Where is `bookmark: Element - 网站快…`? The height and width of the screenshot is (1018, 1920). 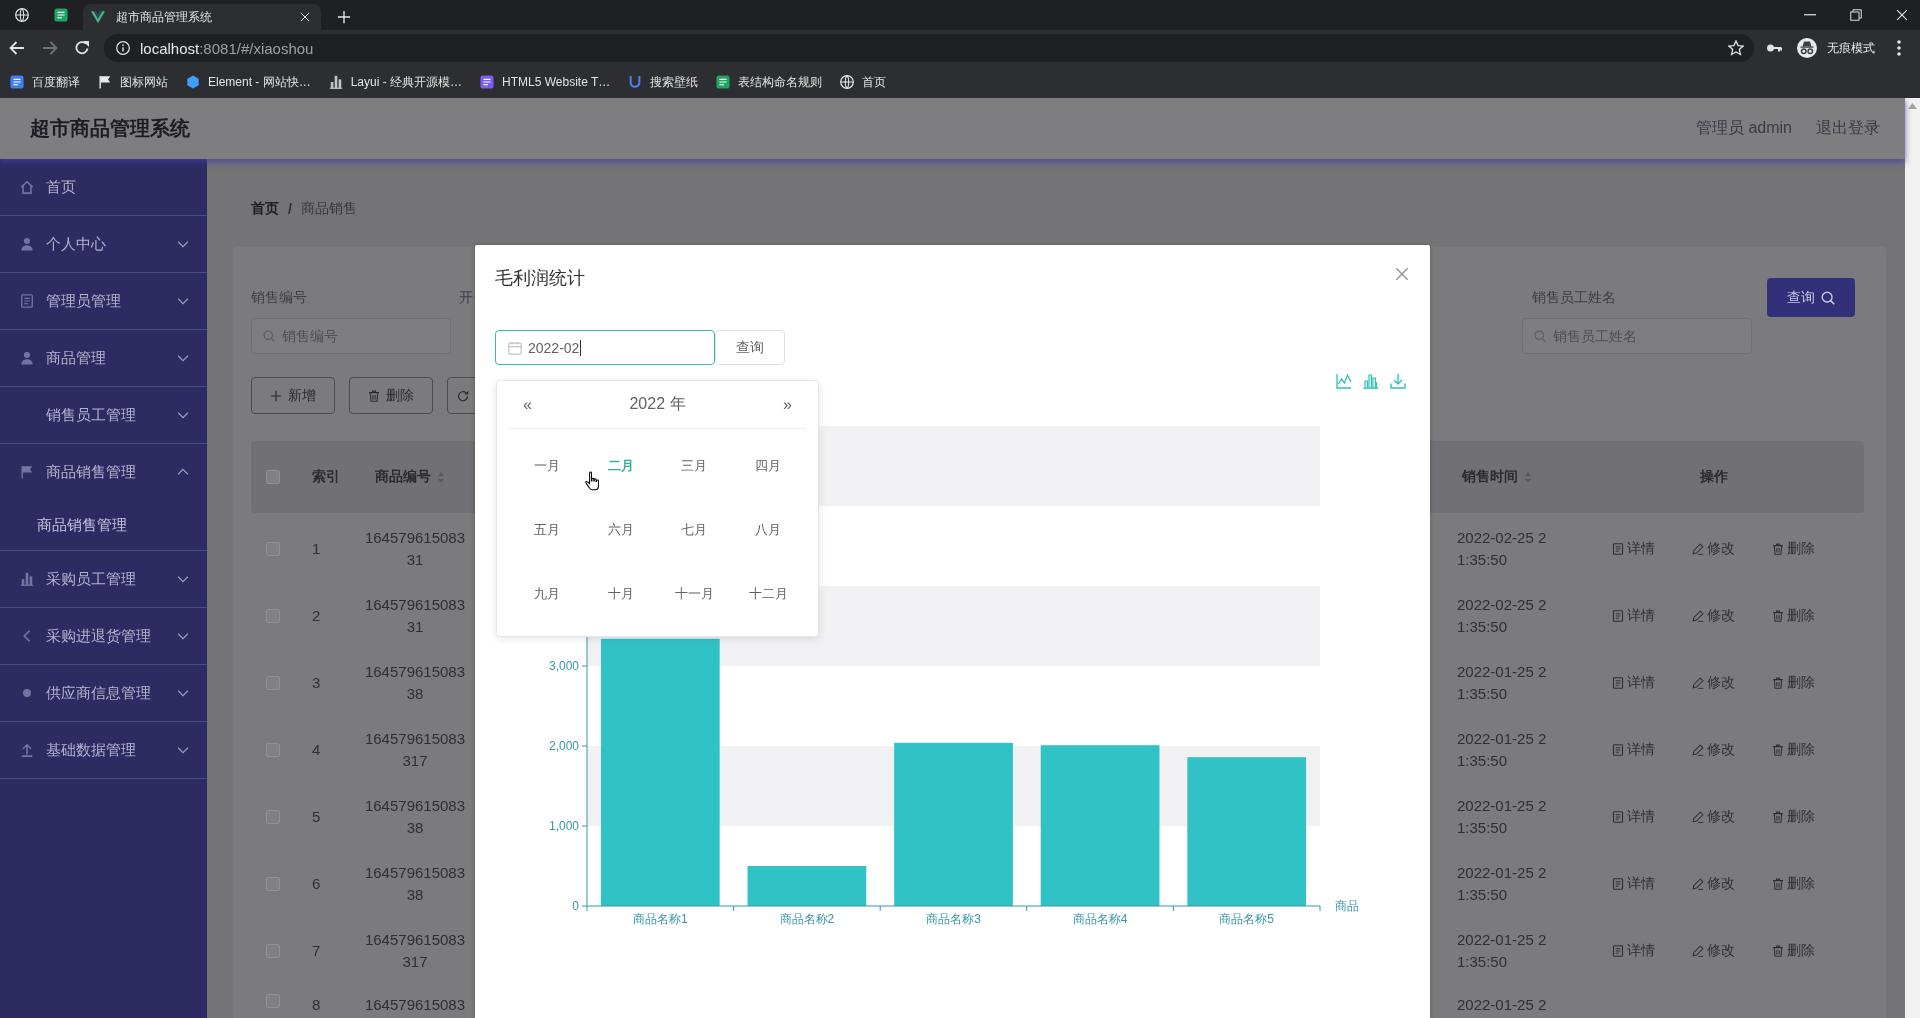 bookmark: Element - 网站快… is located at coordinates (248, 82).